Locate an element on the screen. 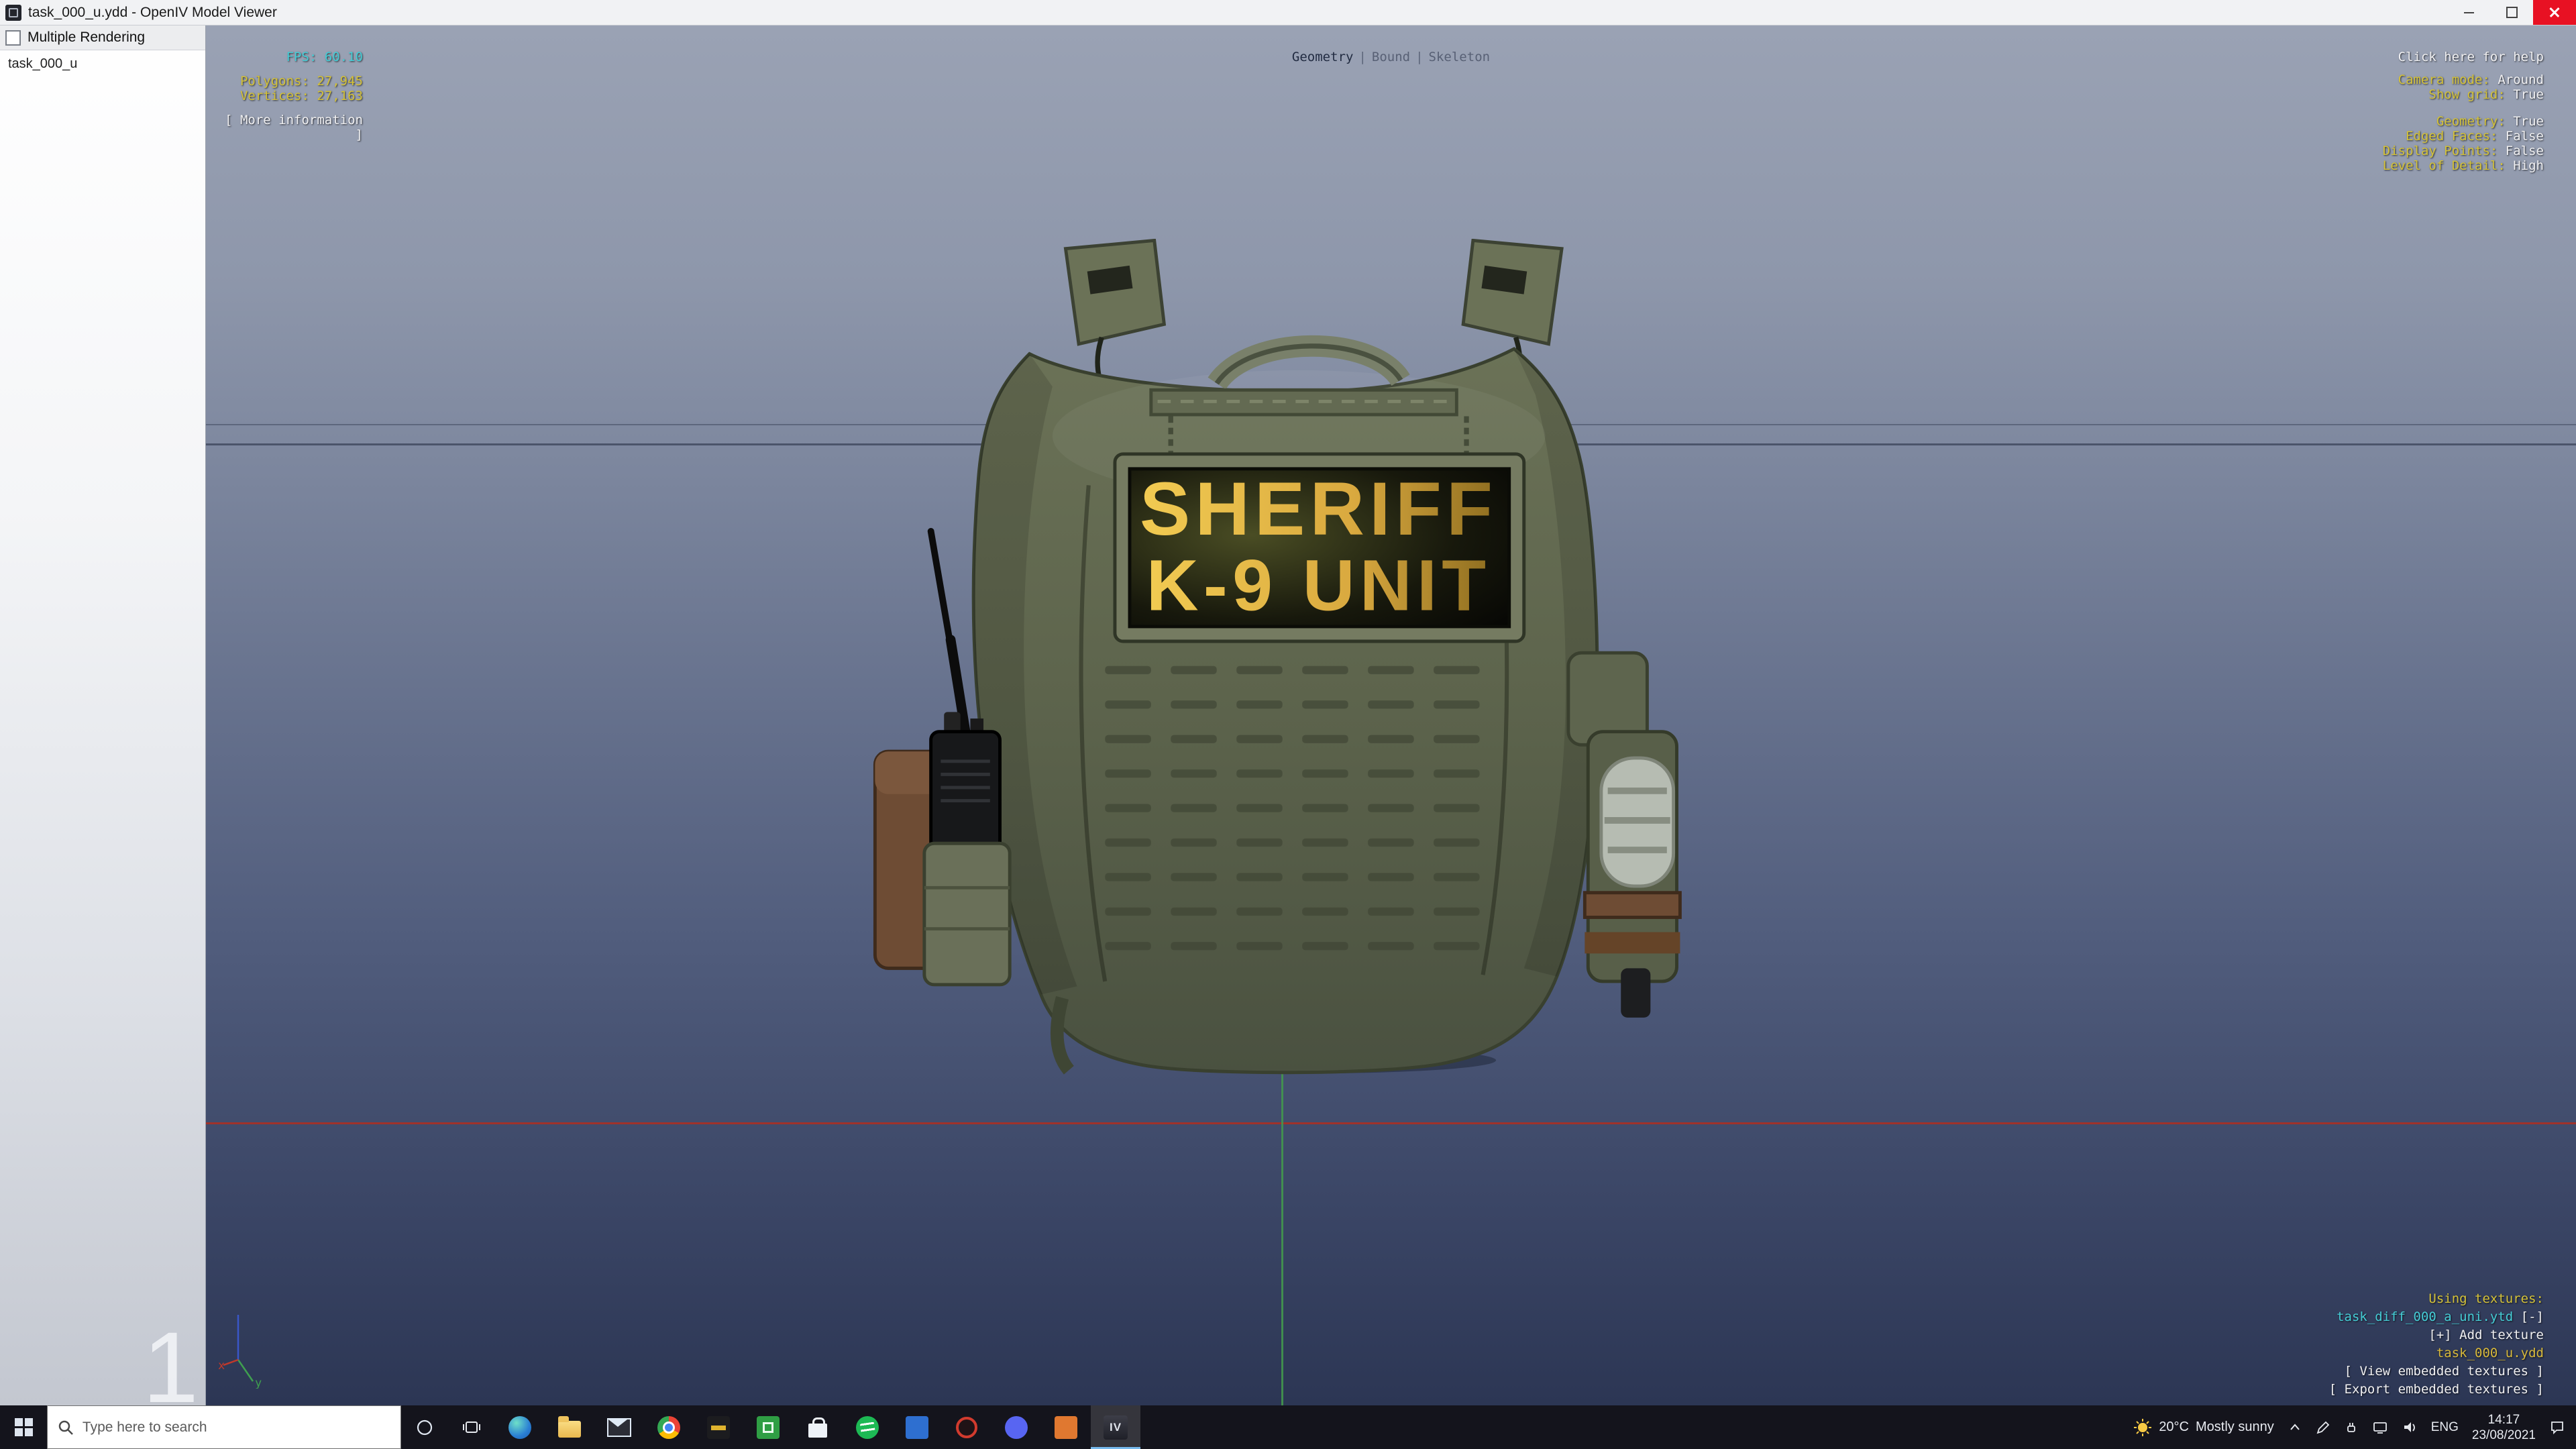 The image size is (2576, 1449). view-embedded-textures-button: [ View embedded textures ] is located at coordinates (2436, 1371).